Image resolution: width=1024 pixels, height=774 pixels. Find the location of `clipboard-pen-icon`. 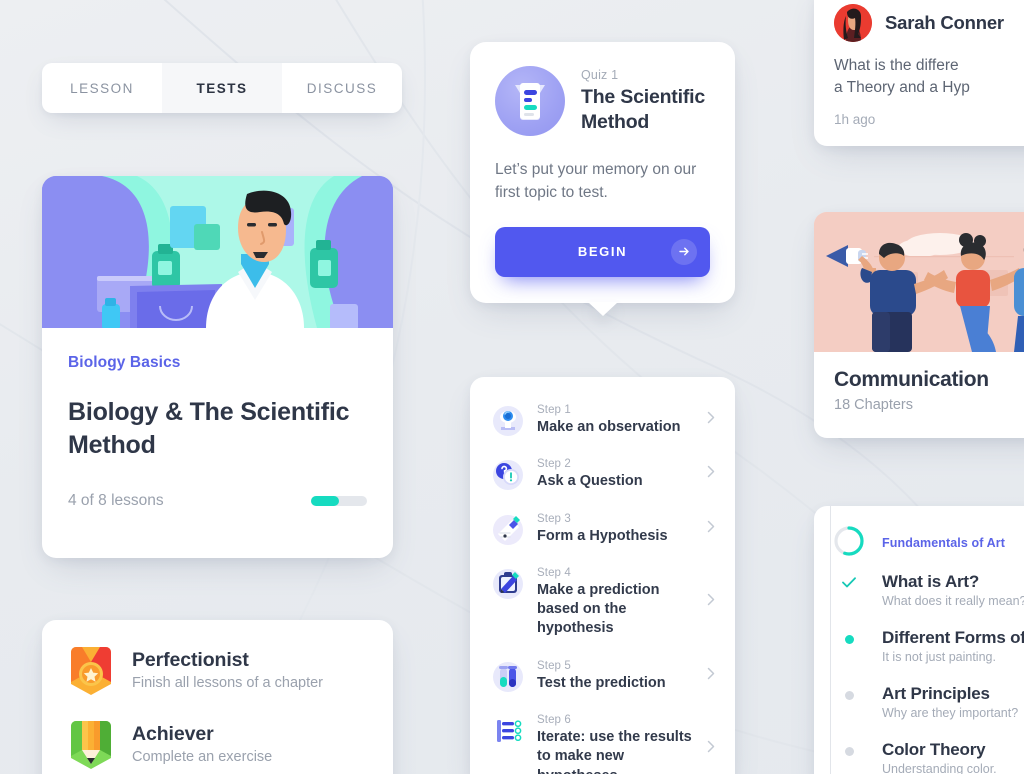

clipboard-pen-icon is located at coordinates (508, 583).